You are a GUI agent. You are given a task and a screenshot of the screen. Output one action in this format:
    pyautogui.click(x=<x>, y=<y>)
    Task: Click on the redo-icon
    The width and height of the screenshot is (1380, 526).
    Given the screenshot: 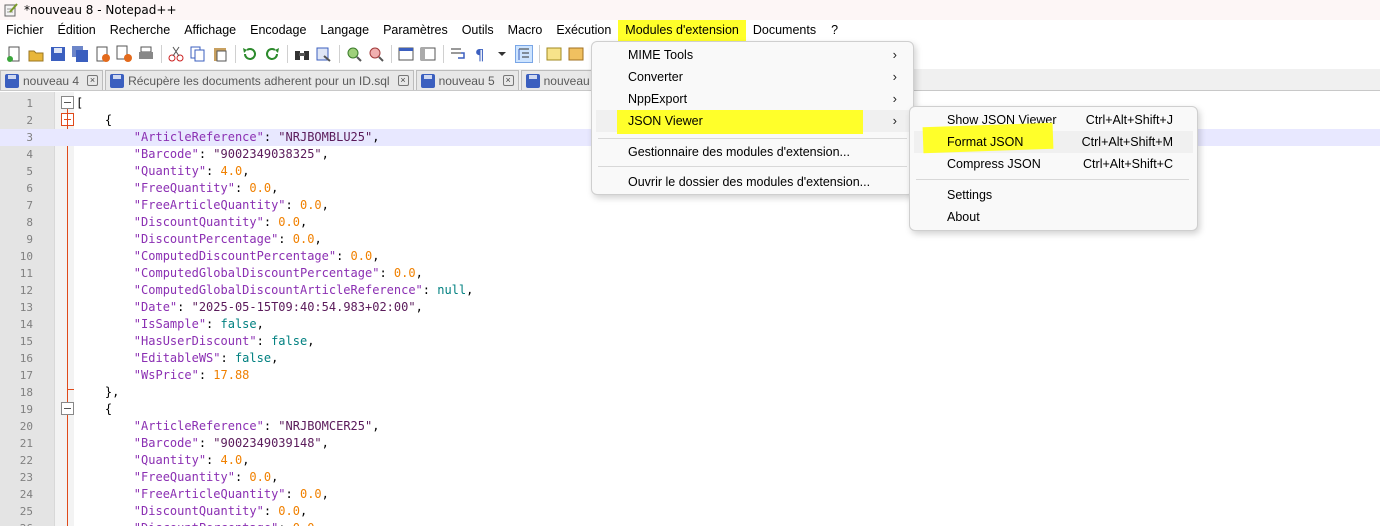 What is the action you would take?
    pyautogui.click(x=272, y=54)
    